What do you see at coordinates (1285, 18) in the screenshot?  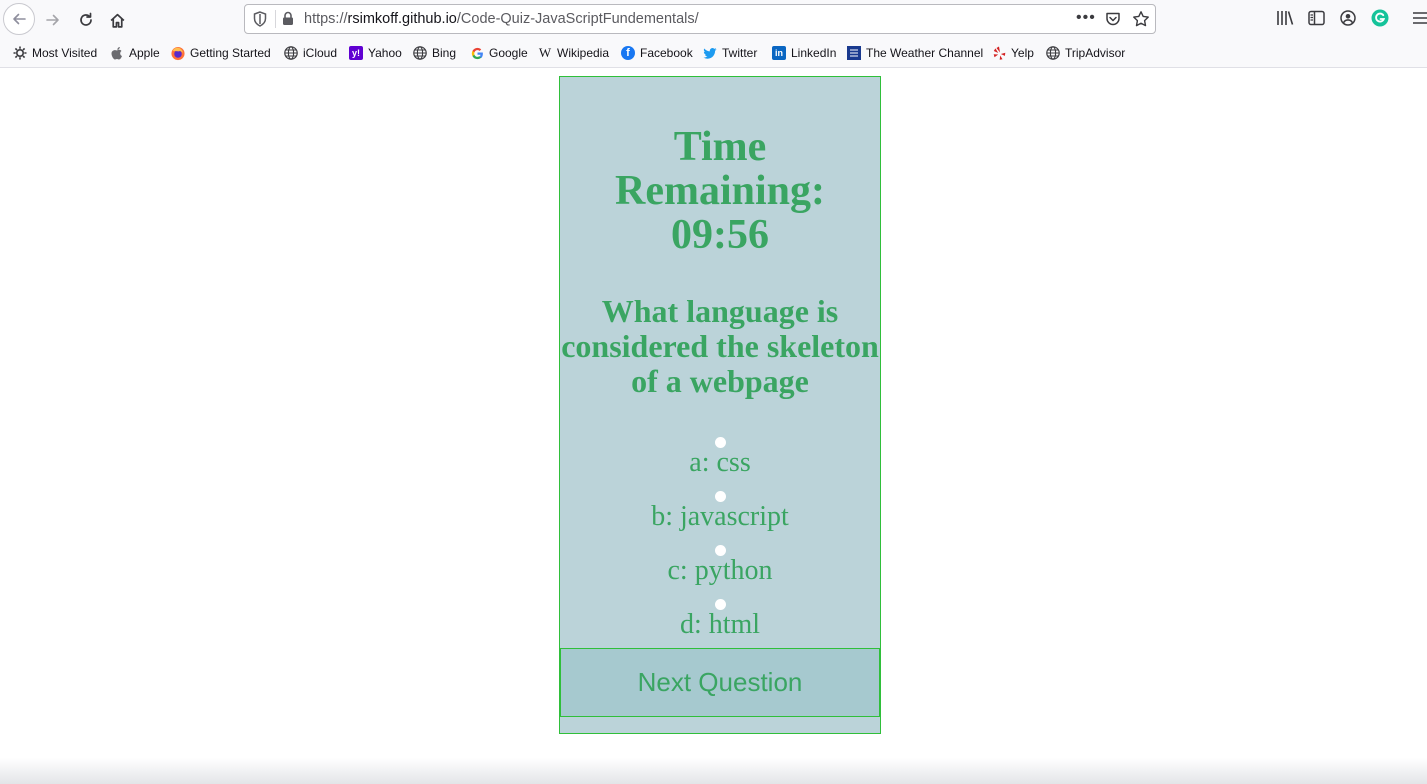 I see `library-icon` at bounding box center [1285, 18].